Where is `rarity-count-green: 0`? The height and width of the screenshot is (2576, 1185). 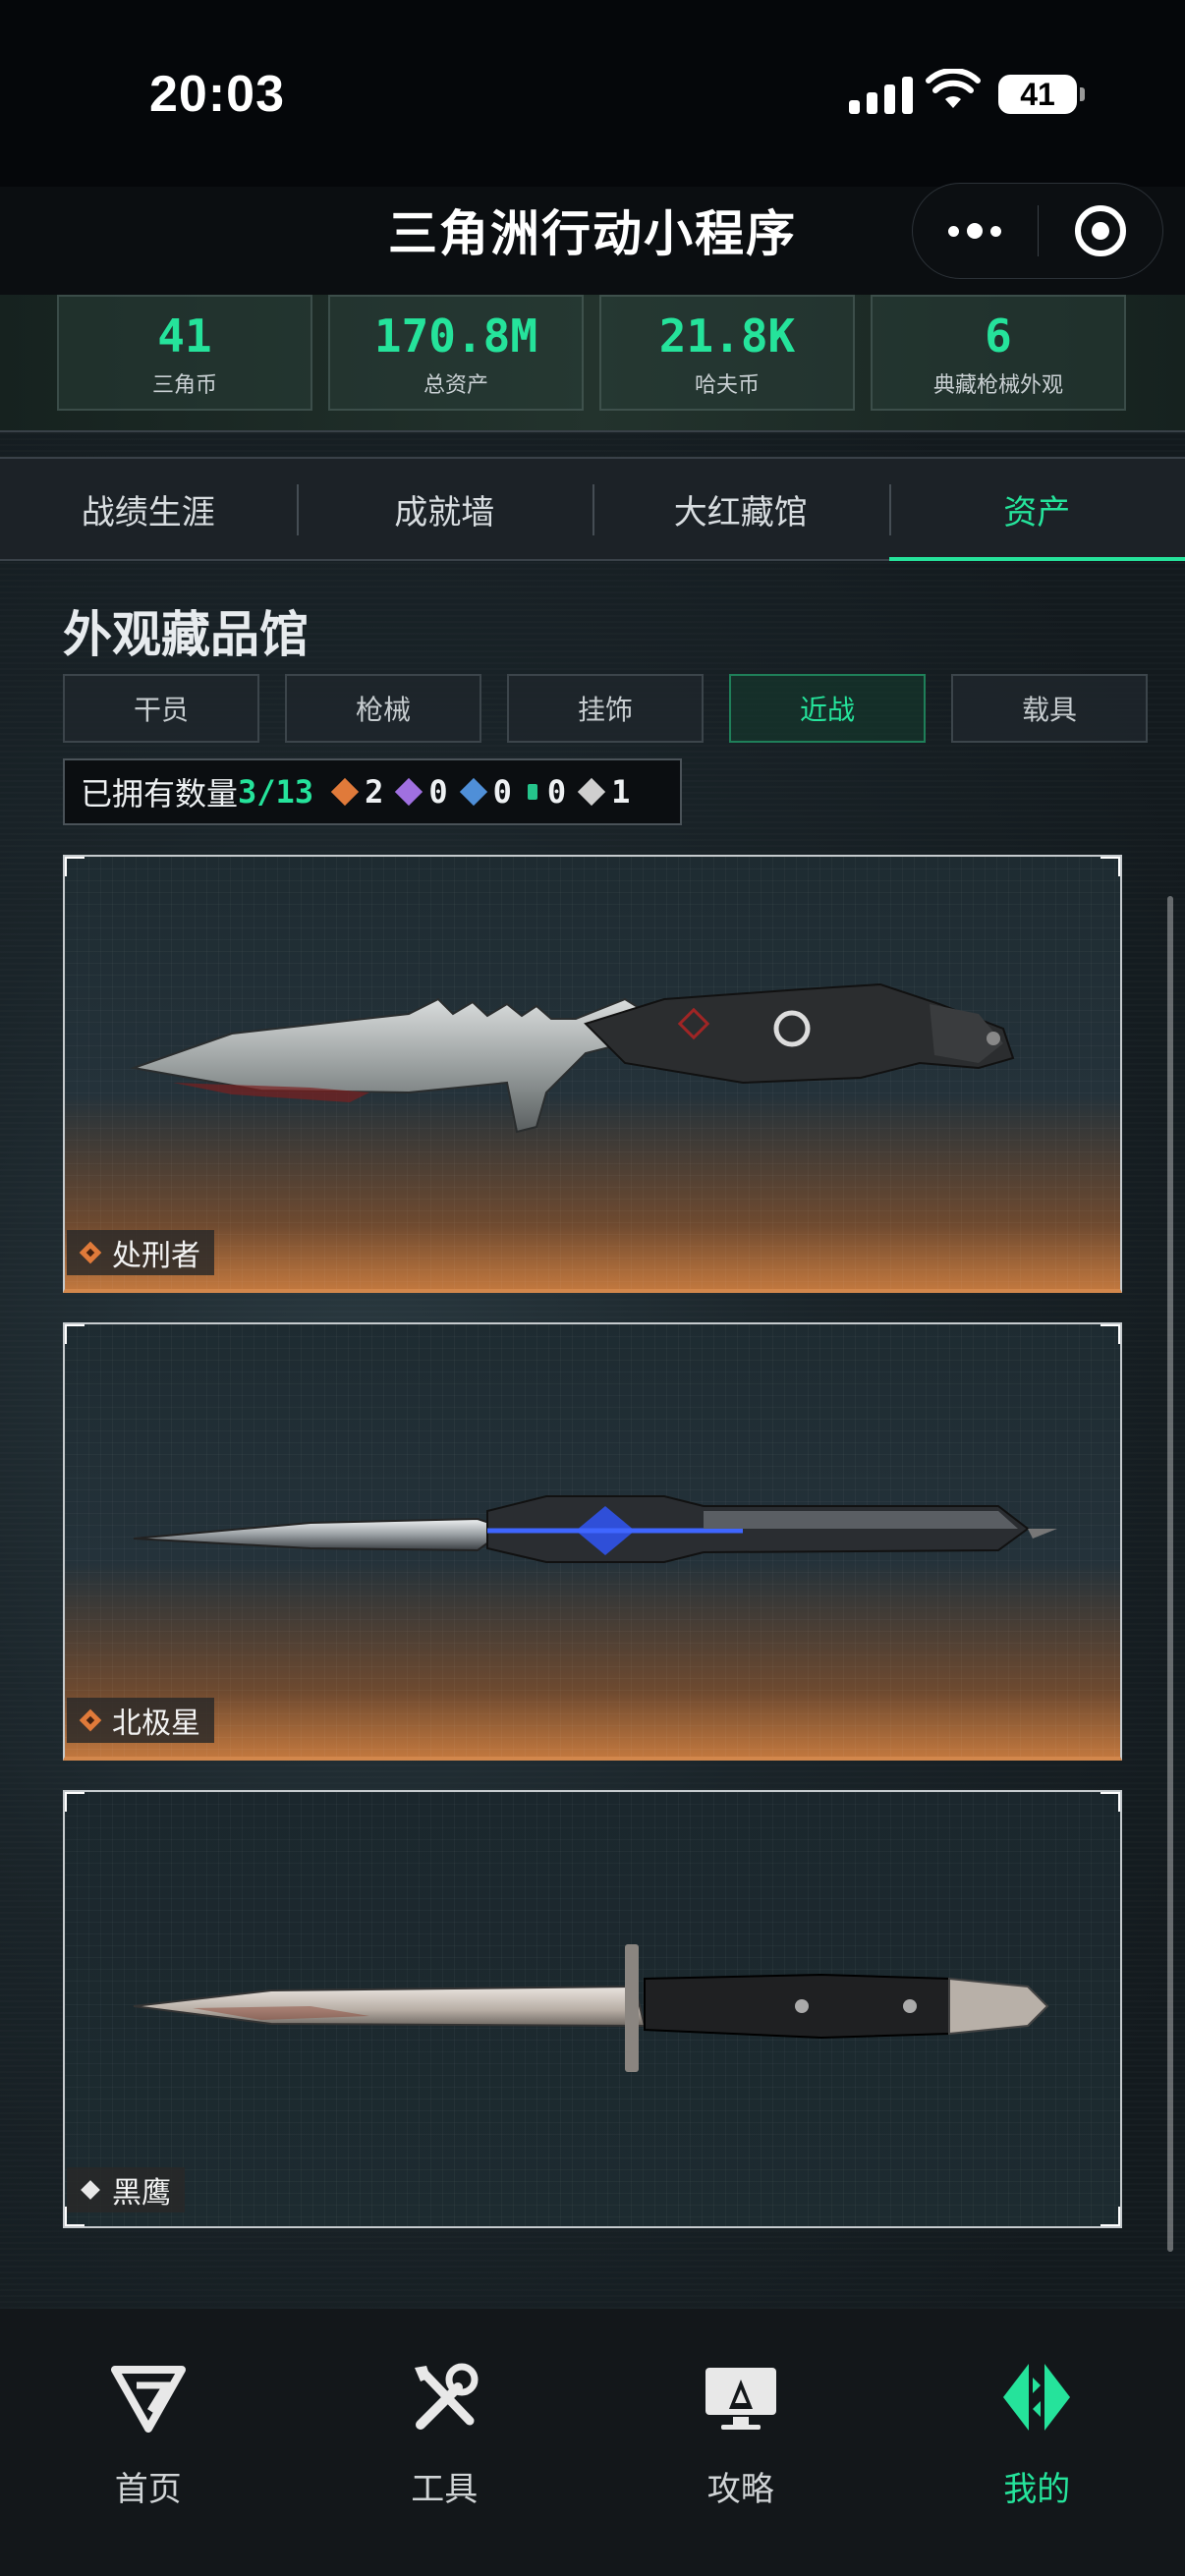
rarity-count-green: 0 is located at coordinates (546, 792).